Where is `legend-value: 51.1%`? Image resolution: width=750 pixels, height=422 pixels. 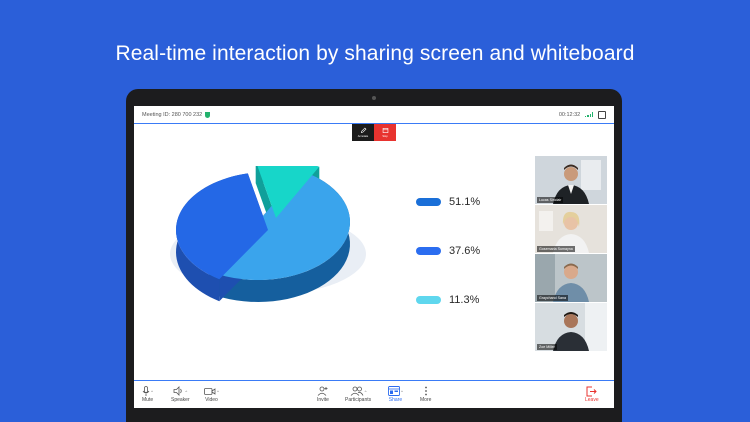
legend-value: 51.1% is located at coordinates (465, 202).